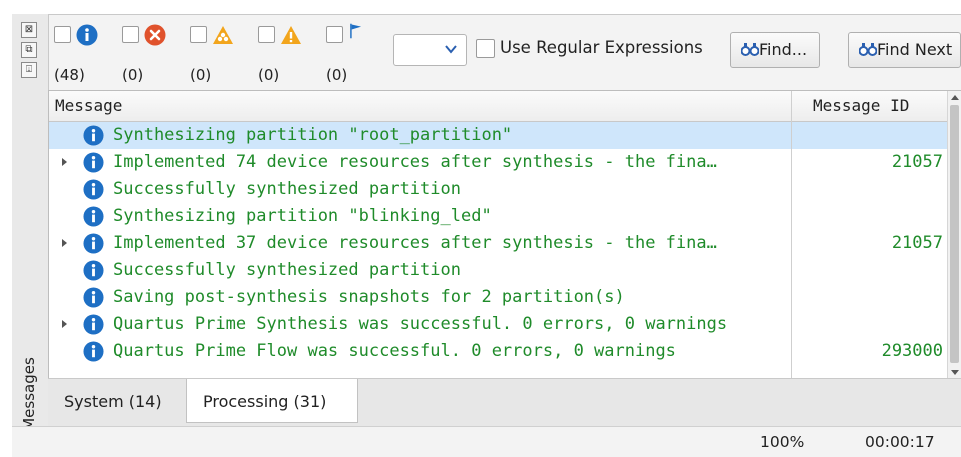 This screenshot has width=961, height=457. What do you see at coordinates (504, 402) in the screenshot?
I see `message-tabs: System (14) Processing (31)` at bounding box center [504, 402].